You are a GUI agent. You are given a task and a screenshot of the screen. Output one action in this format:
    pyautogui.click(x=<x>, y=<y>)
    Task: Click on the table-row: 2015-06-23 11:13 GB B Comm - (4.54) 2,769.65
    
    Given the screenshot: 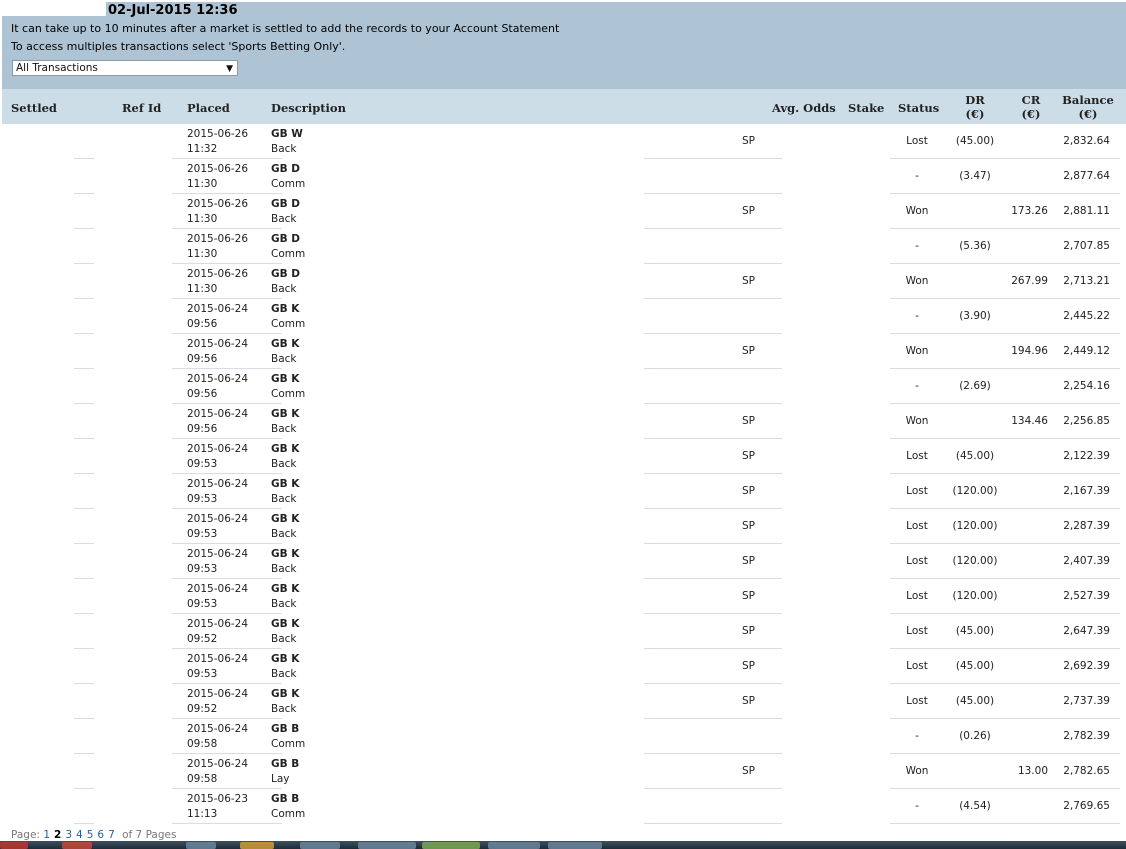 What is the action you would take?
    pyautogui.click(x=563, y=806)
    